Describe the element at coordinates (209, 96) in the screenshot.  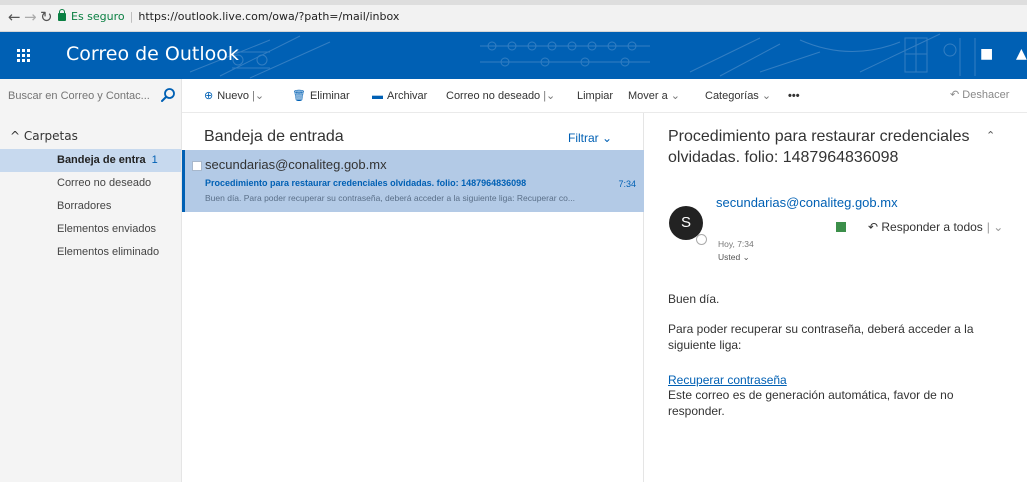
I see `plus-circle-icon: ⊕` at that location.